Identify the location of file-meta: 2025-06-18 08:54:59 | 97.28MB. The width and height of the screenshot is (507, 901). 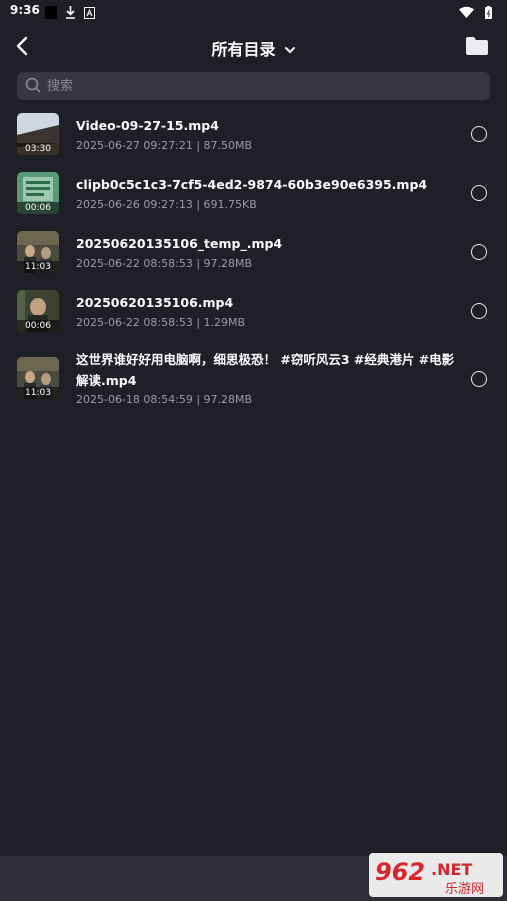
(164, 399).